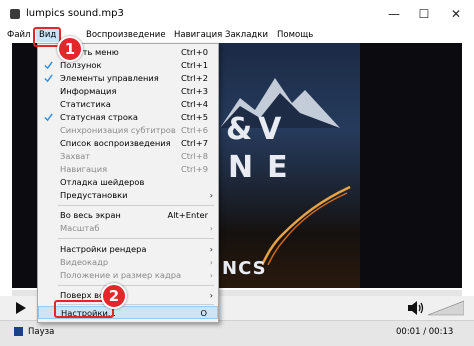 The image size is (474, 346). Describe the element at coordinates (198, 35) in the screenshot. I see `menu-navigation: Навигация` at that location.